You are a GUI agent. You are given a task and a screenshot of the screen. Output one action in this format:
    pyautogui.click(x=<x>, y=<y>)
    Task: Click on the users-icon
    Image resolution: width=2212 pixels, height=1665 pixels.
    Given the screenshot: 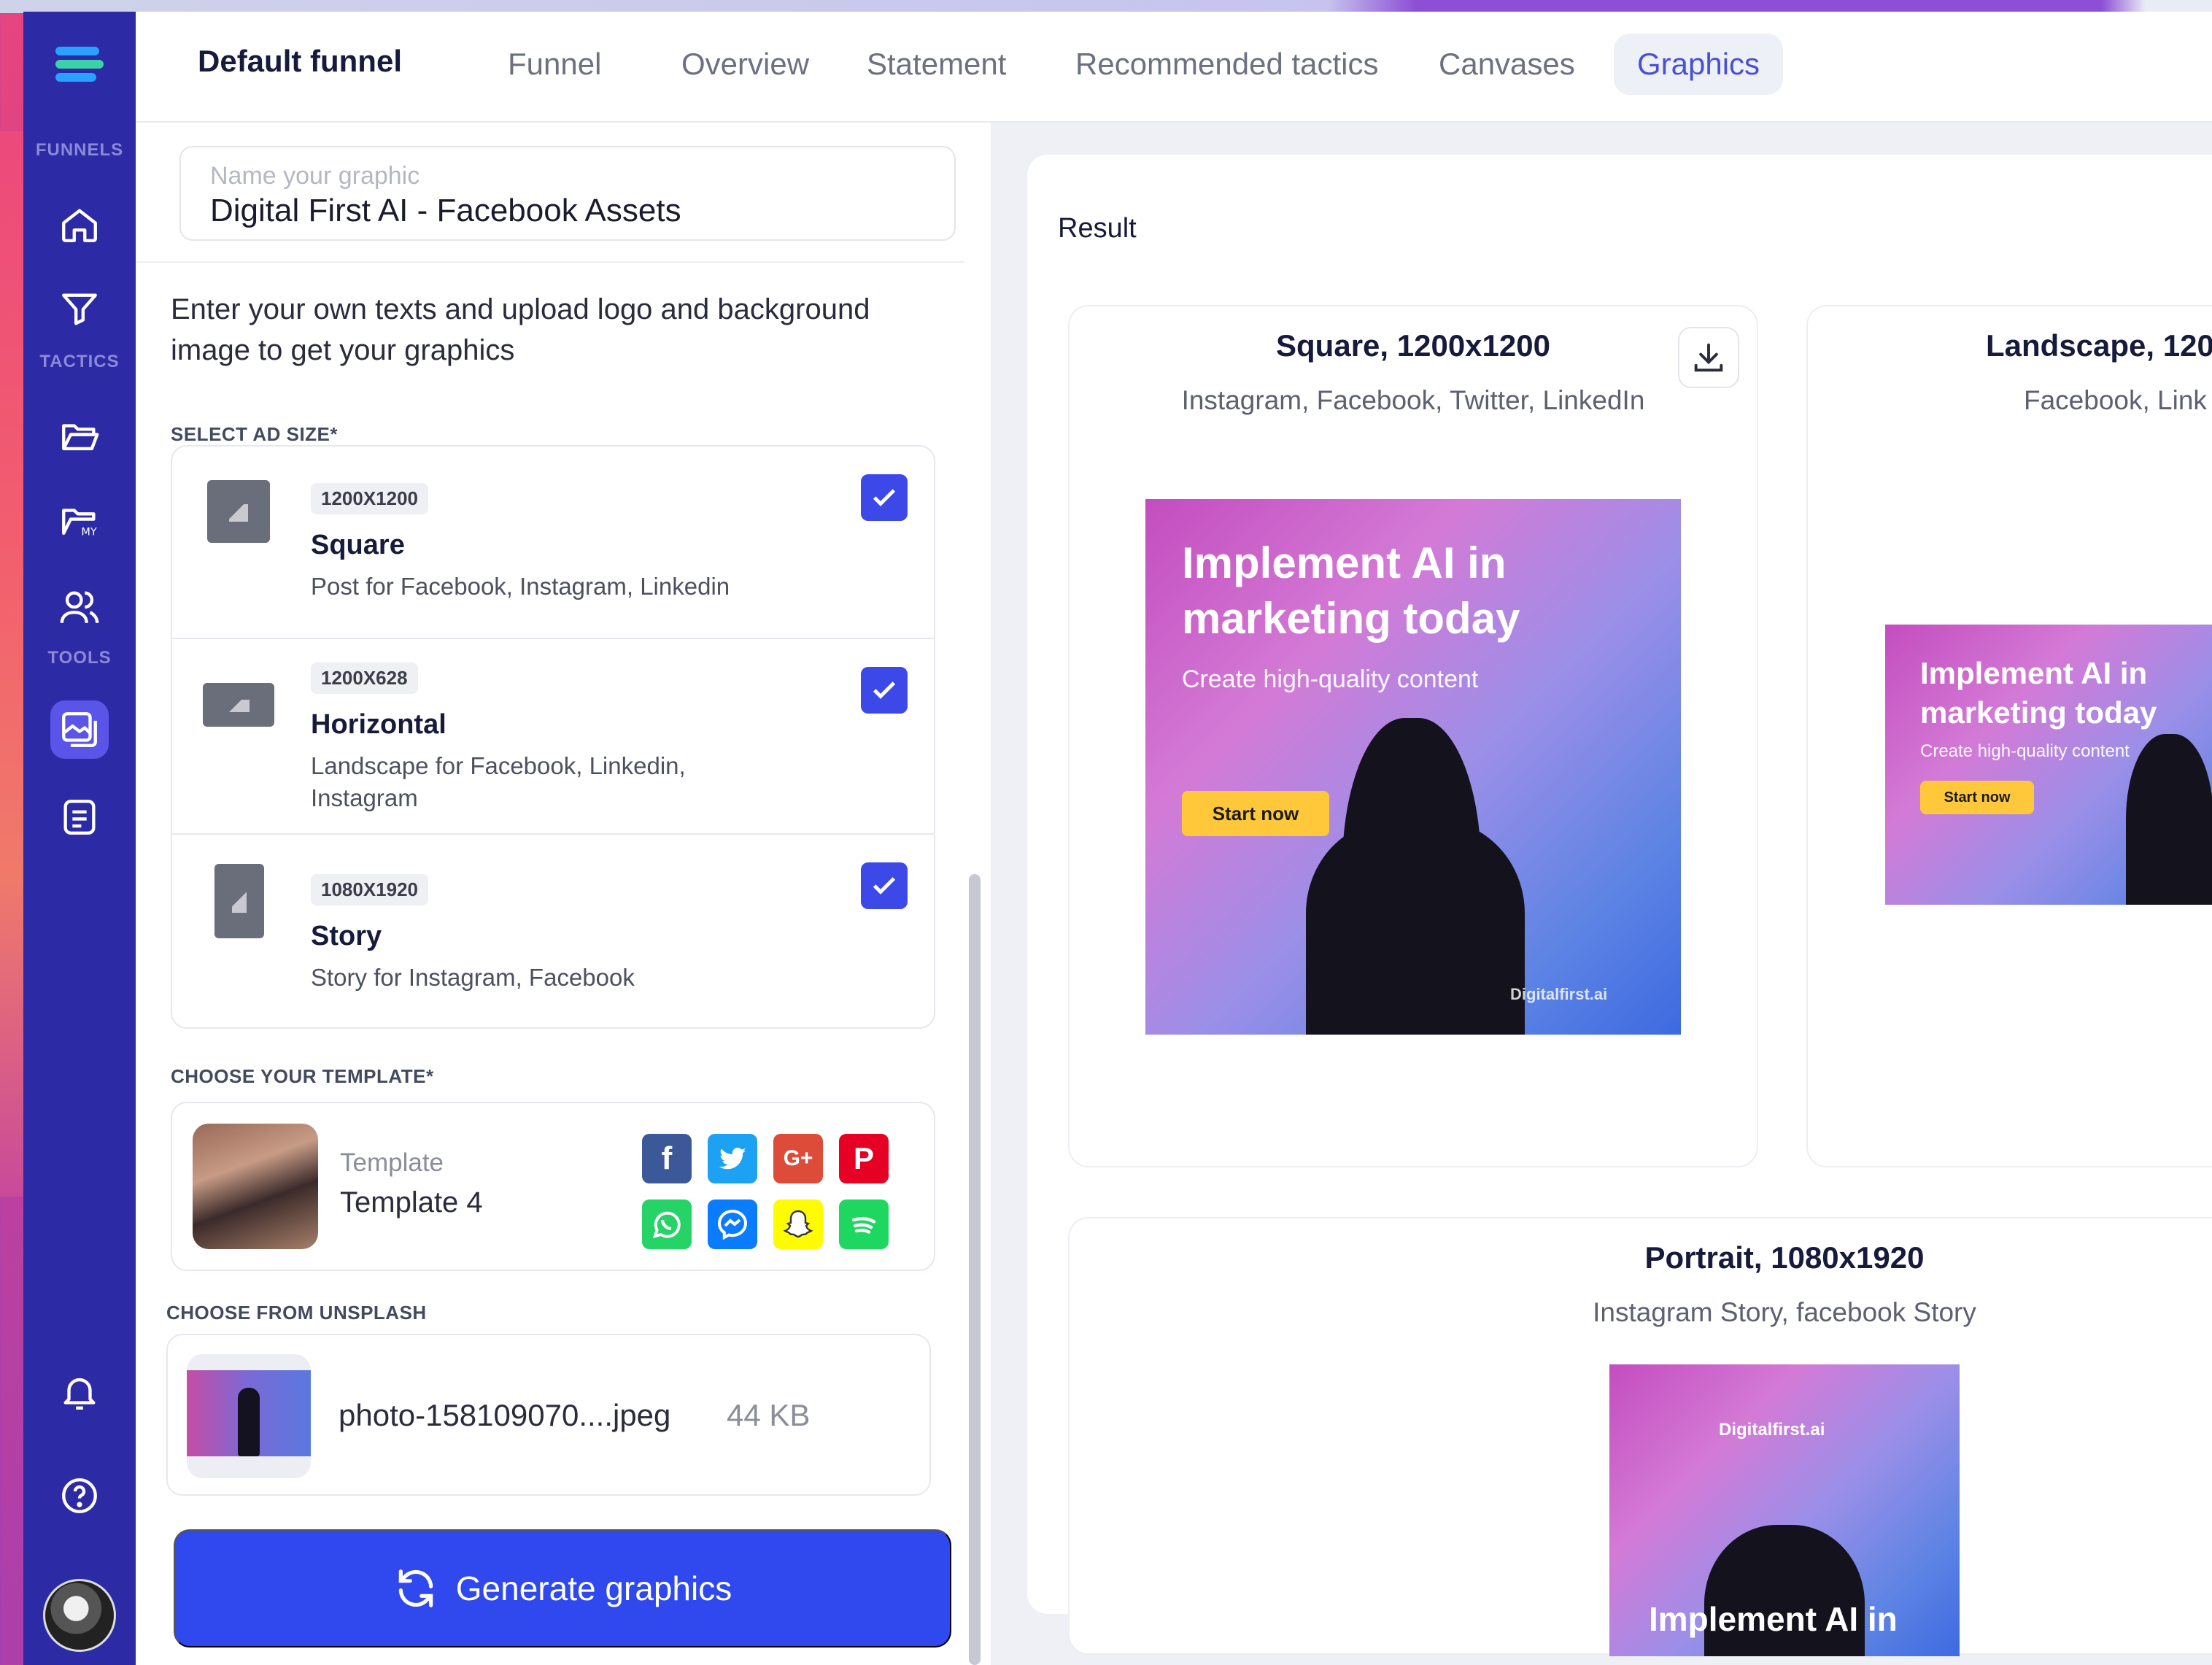 What is the action you would take?
    pyautogui.click(x=80, y=607)
    